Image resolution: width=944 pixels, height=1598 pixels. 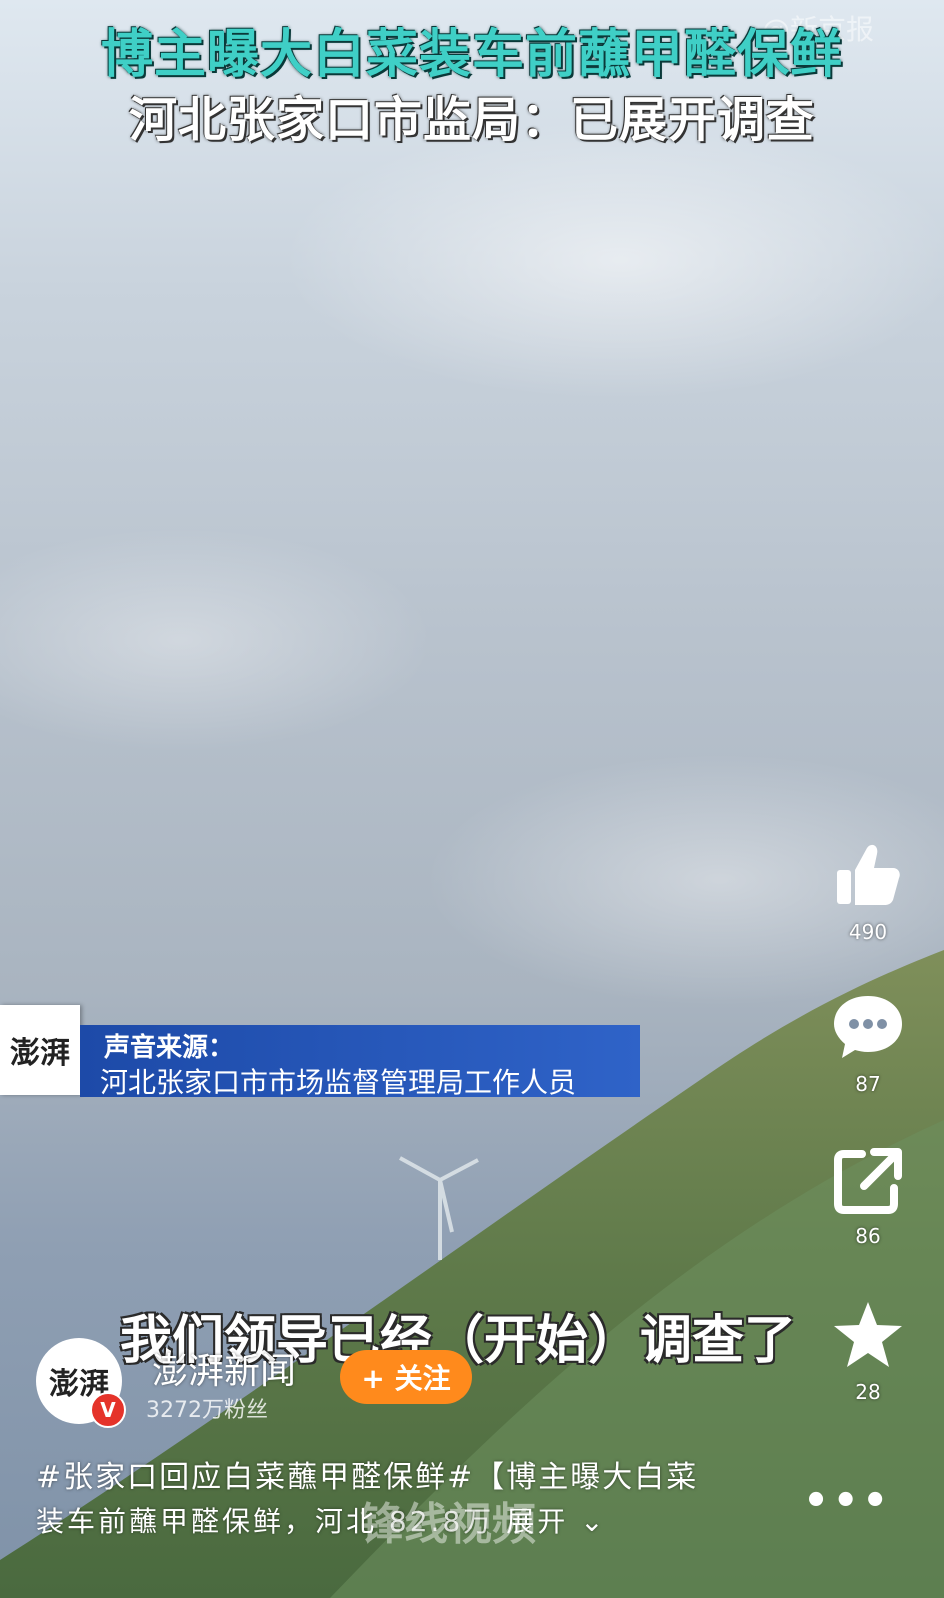 What do you see at coordinates (593, 1521) in the screenshot?
I see `chevron-down-icon: ⌄` at bounding box center [593, 1521].